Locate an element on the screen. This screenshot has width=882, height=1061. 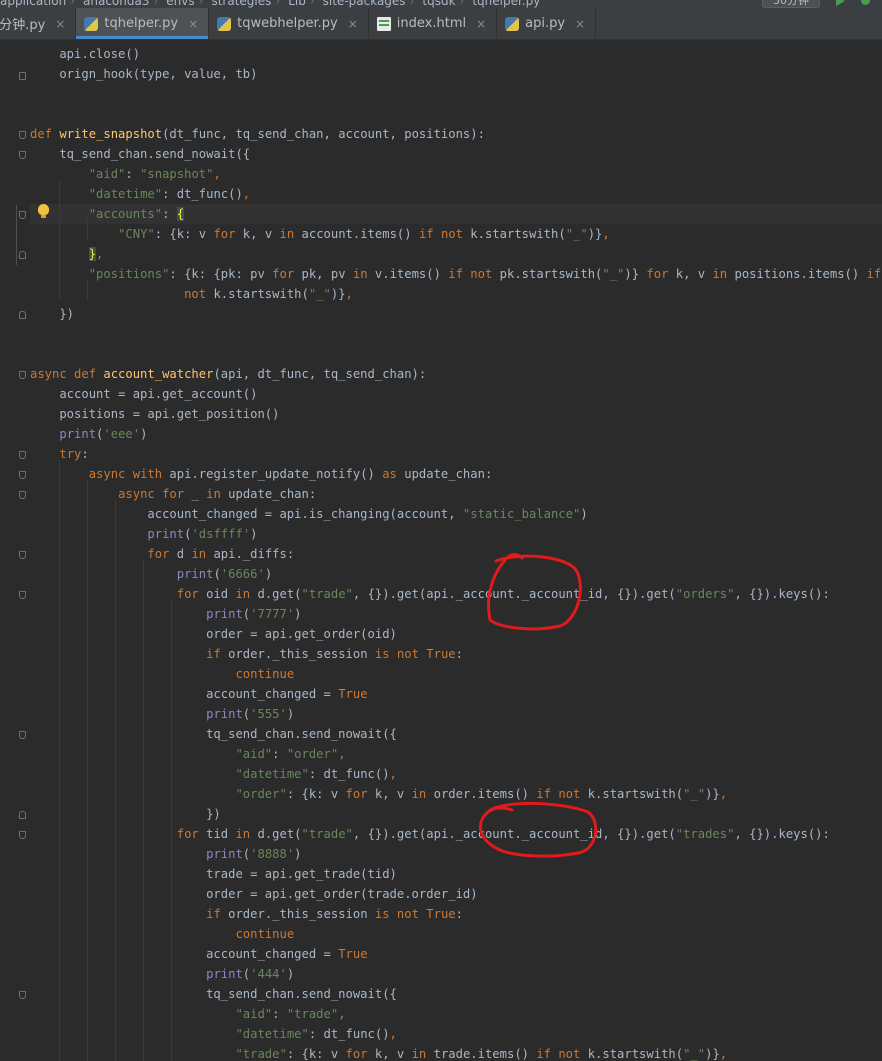
code-token: '7777' is located at coordinates (272, 614).